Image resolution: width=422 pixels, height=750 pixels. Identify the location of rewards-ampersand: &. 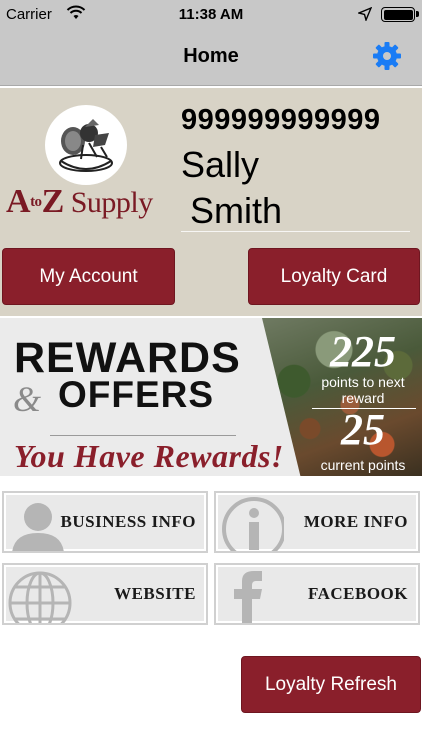
(27, 399).